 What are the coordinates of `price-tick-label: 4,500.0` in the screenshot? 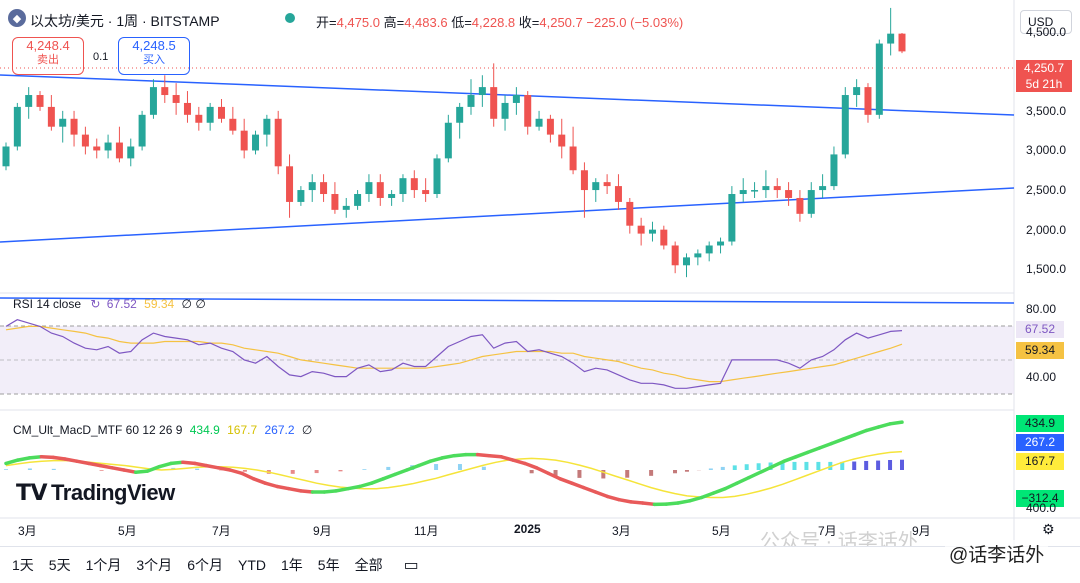 It's located at (1046, 31).